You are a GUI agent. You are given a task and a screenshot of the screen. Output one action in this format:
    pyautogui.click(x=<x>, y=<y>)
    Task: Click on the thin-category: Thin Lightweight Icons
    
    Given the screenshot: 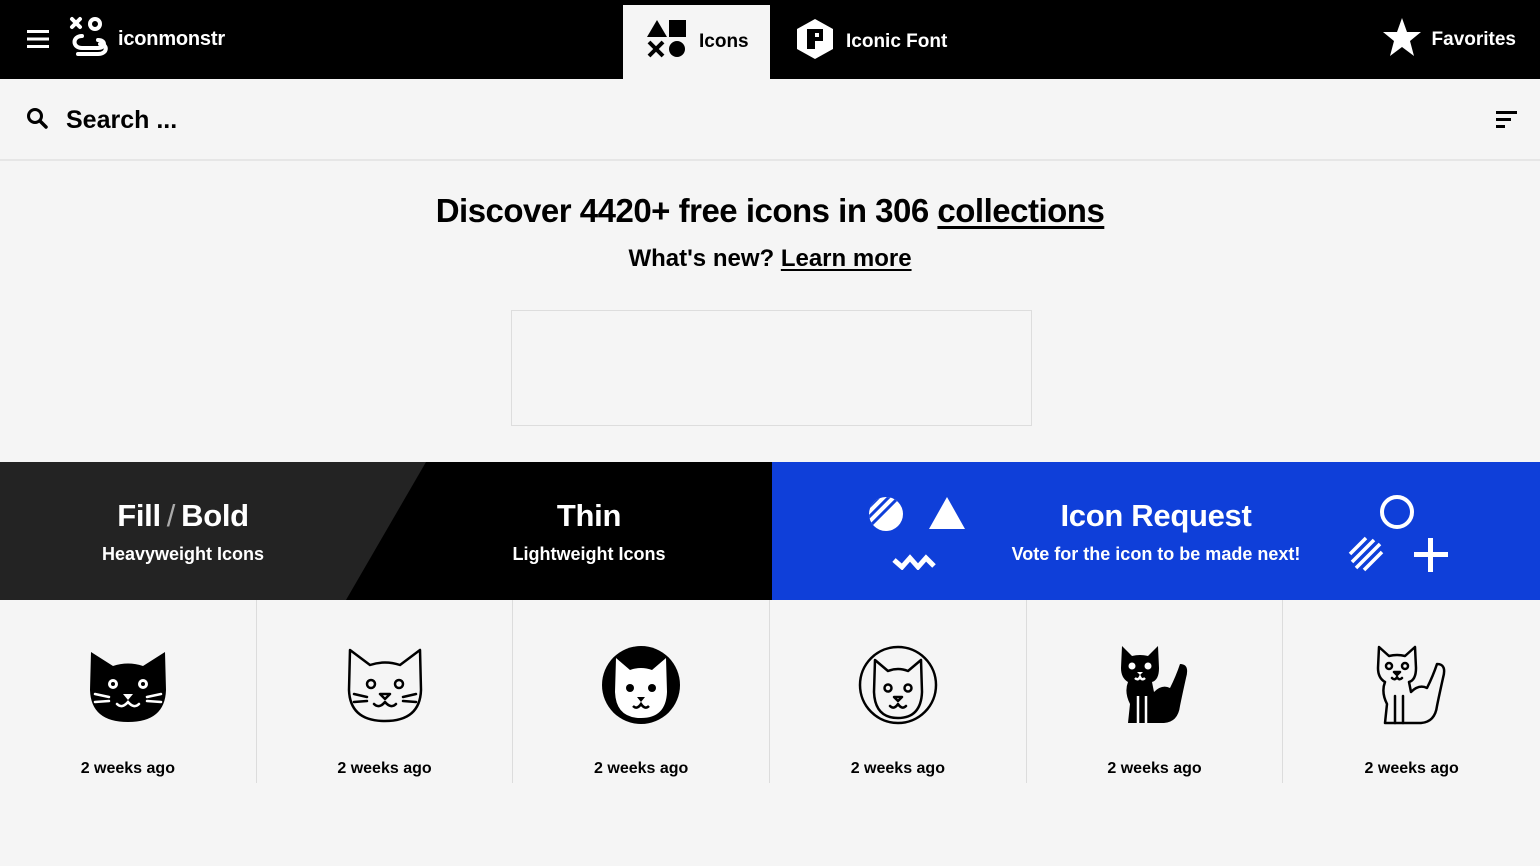 What is the action you would take?
    pyautogui.click(x=589, y=531)
    